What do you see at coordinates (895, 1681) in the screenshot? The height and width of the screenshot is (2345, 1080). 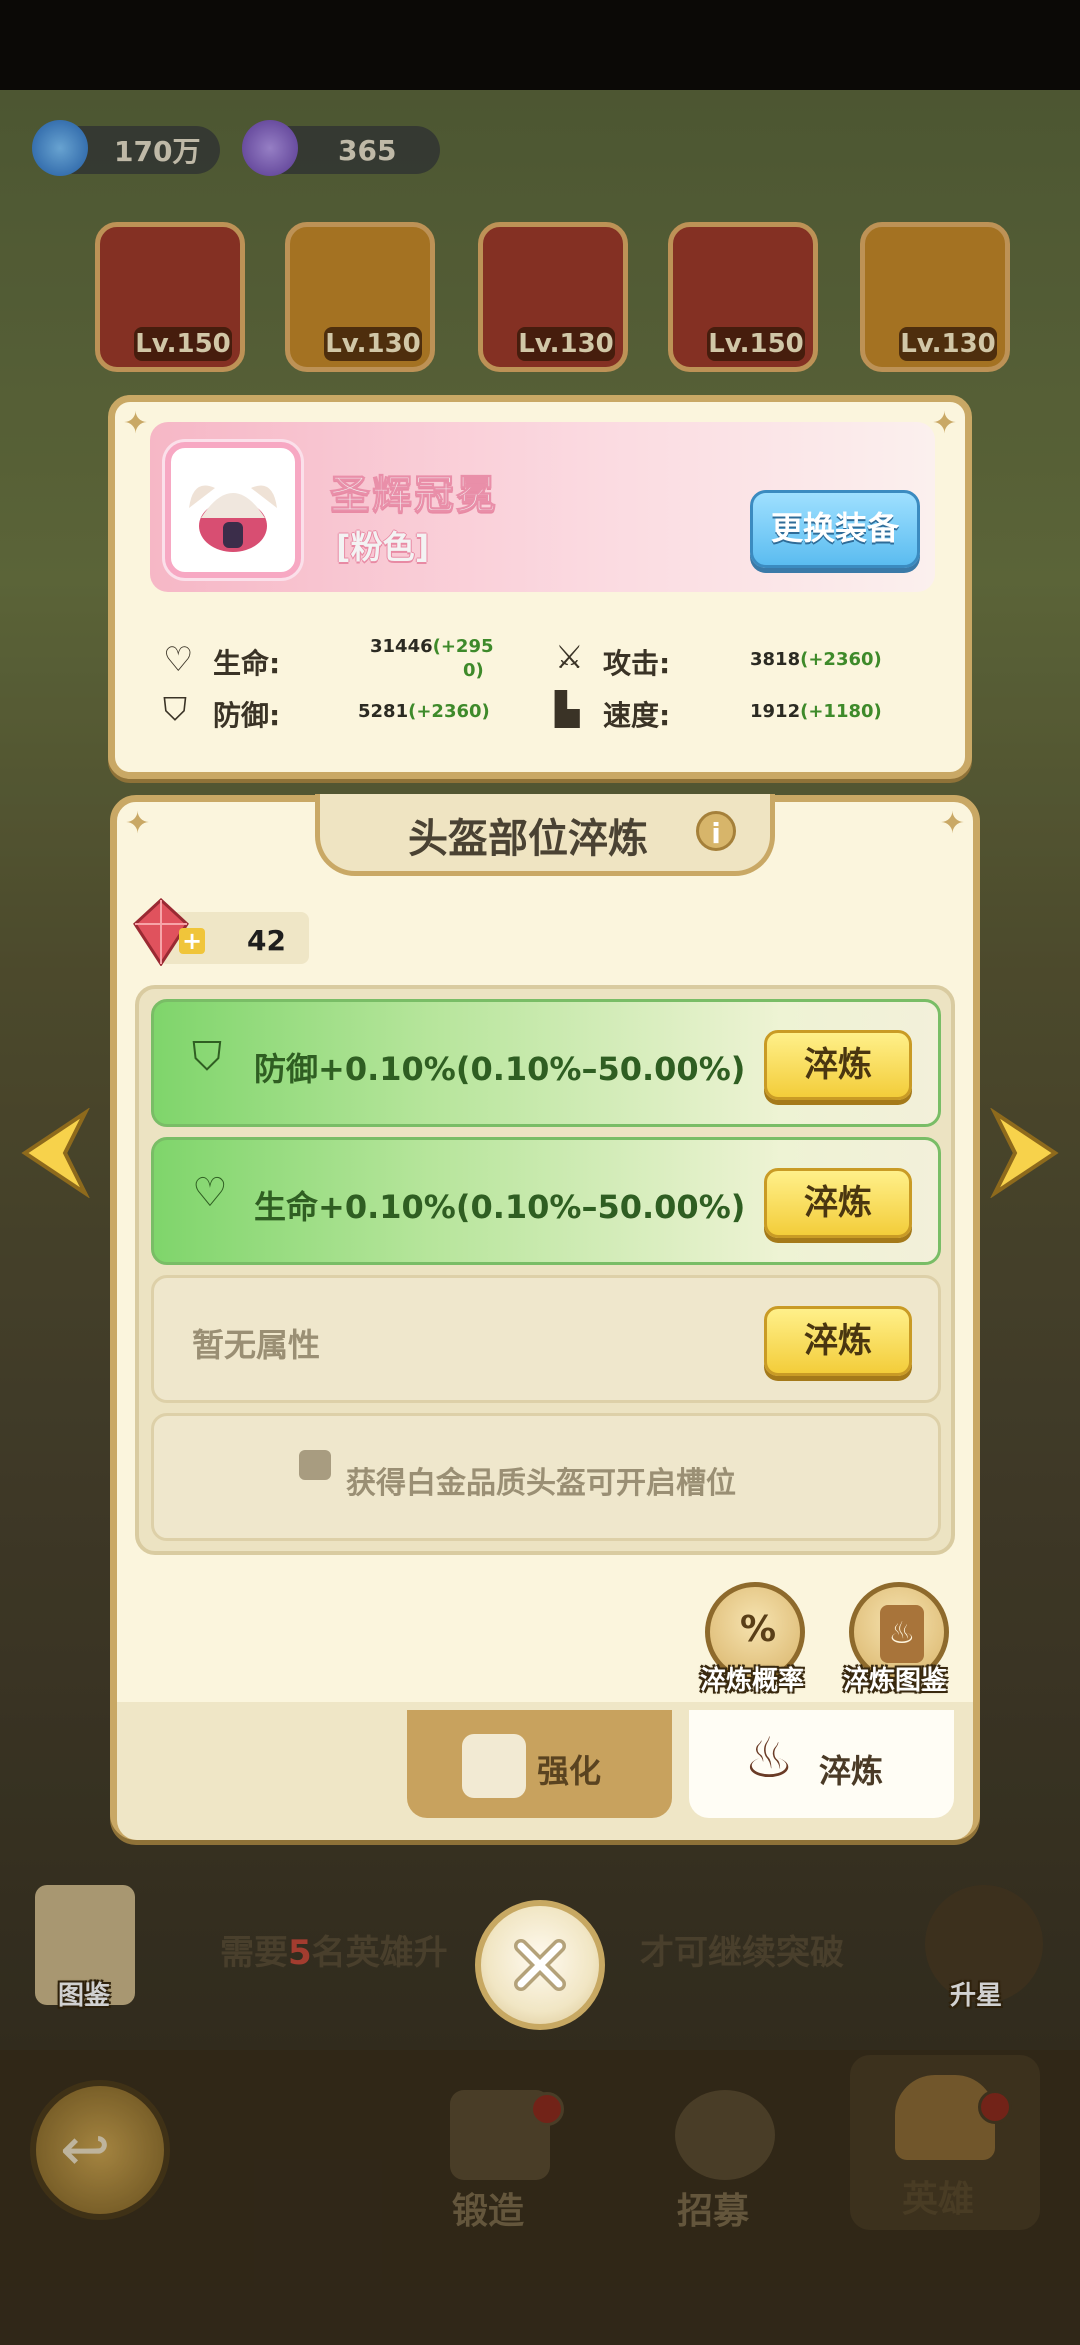 I see `refine-codex-label: 淬炼图鉴` at bounding box center [895, 1681].